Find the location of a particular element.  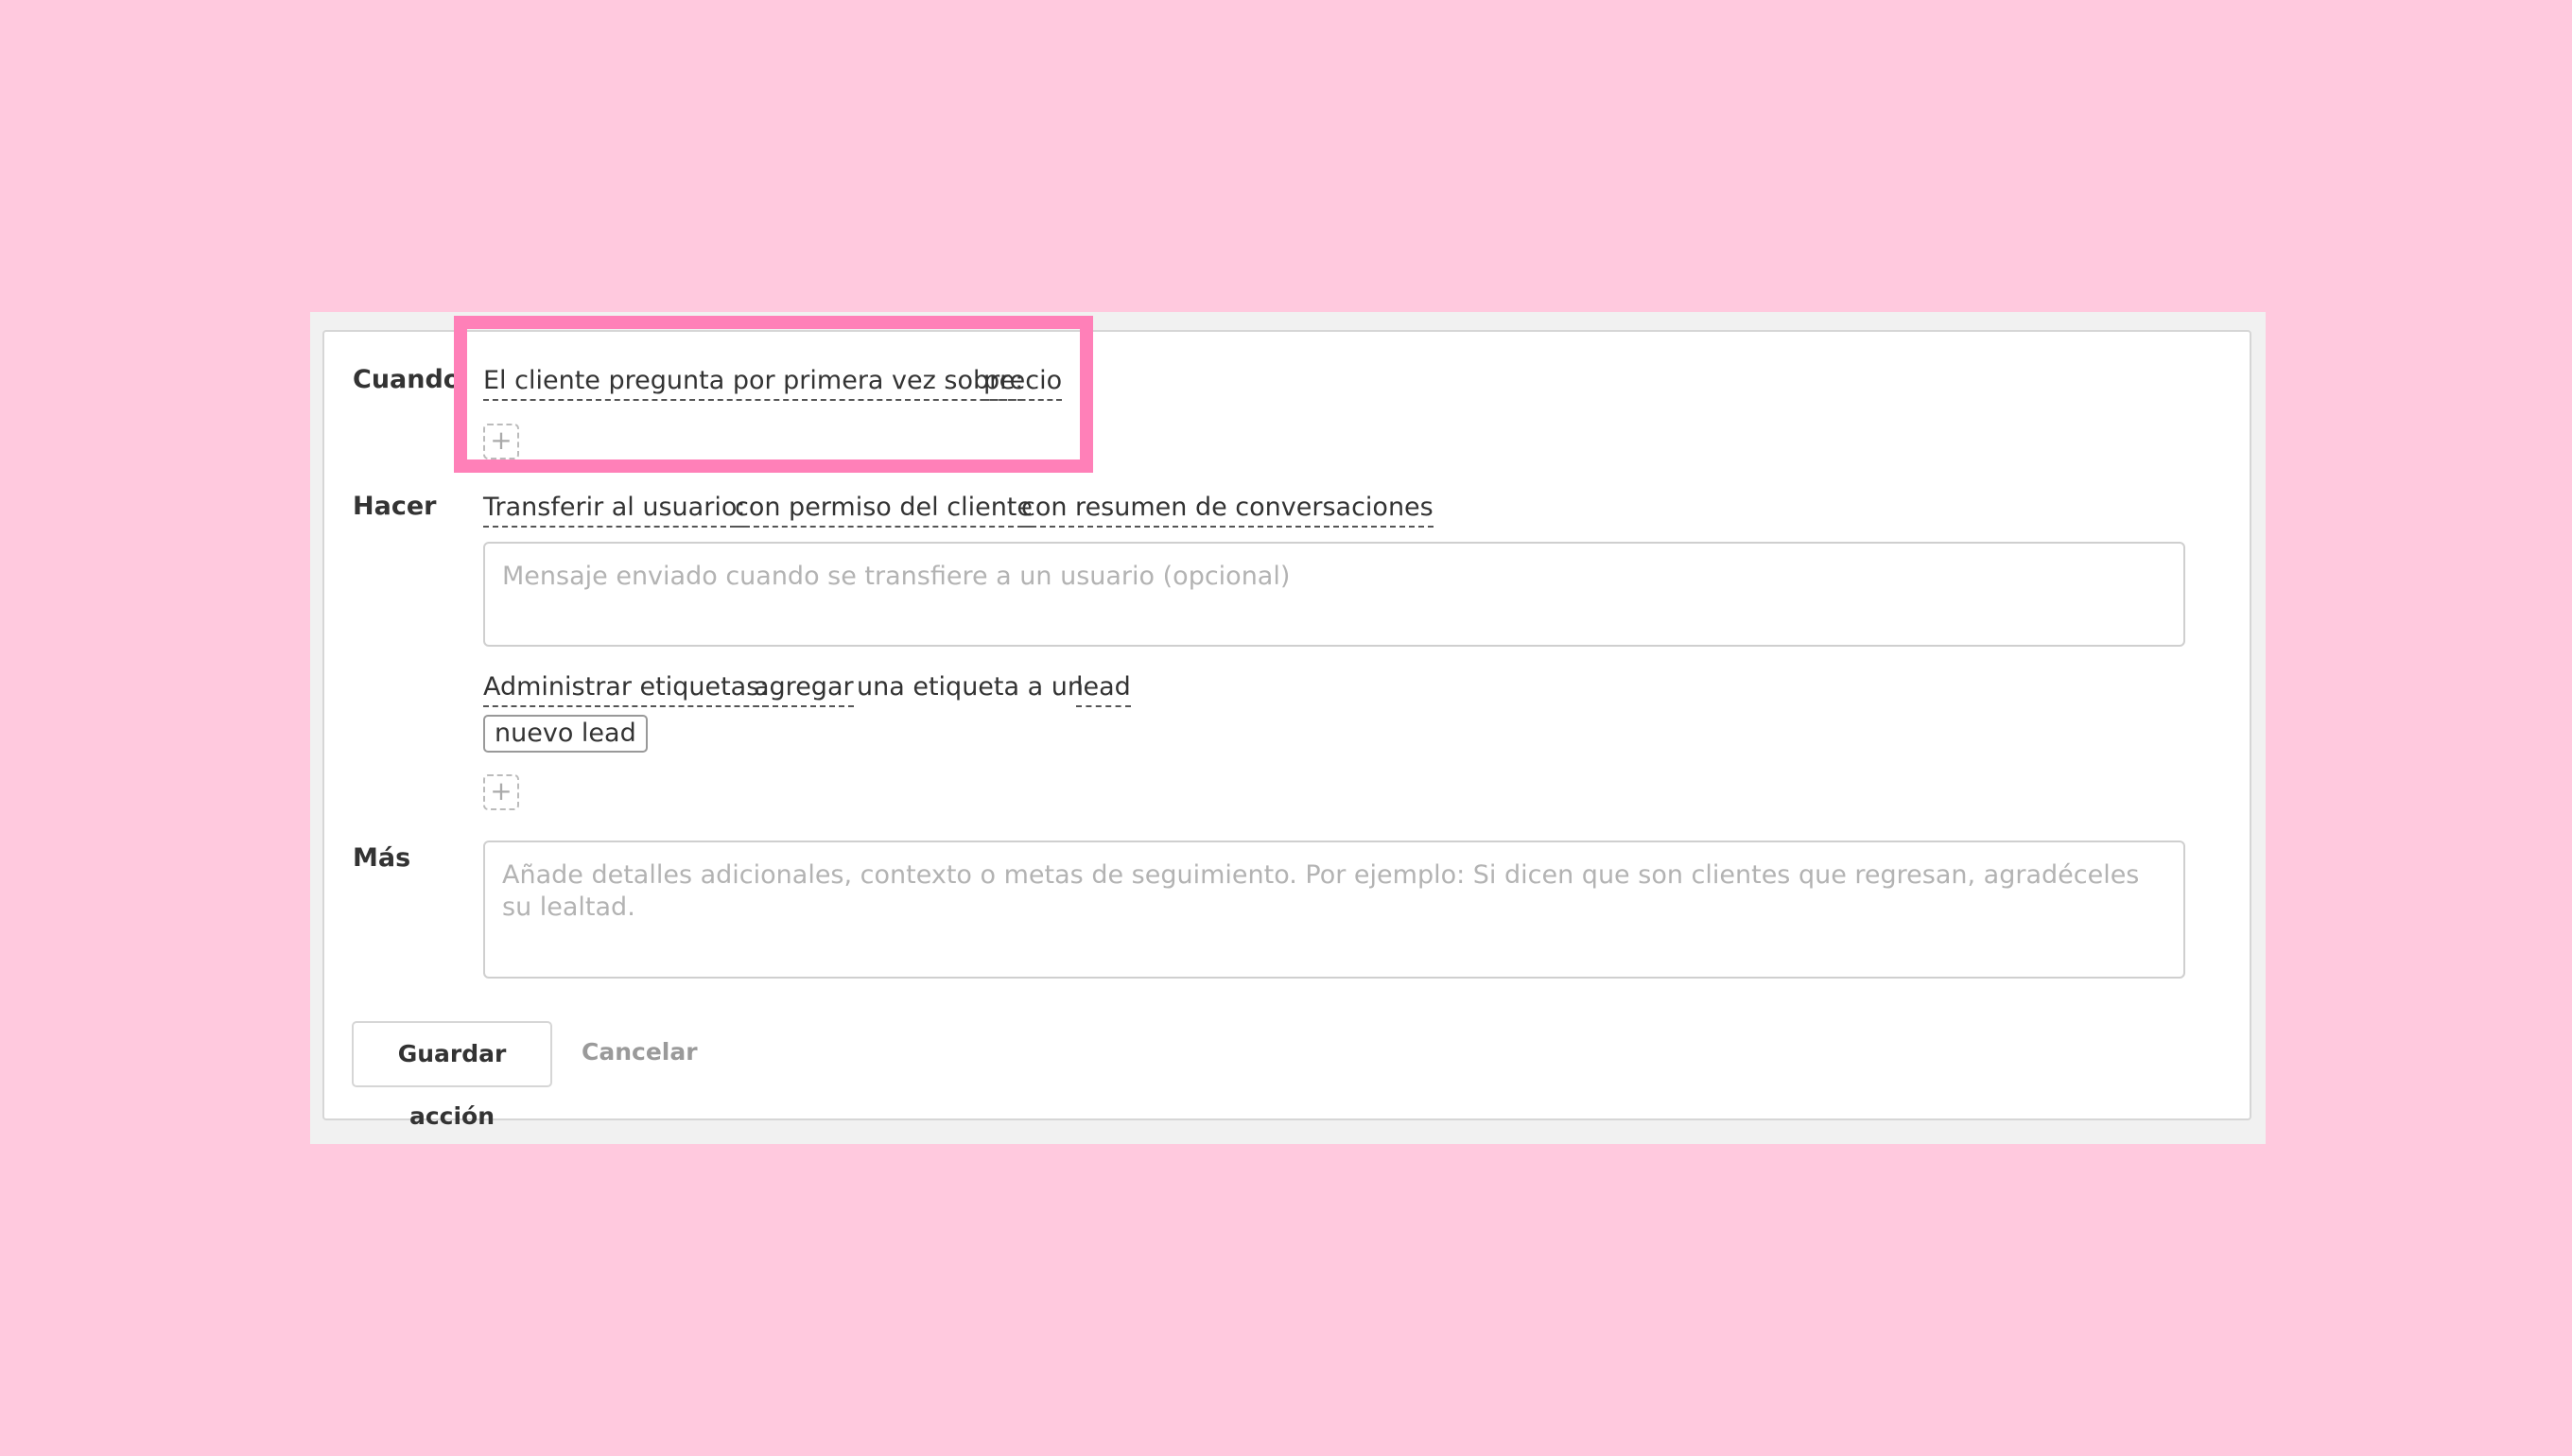

transfer-action-selector: Transferir al usuario: is located at coordinates (614, 510).